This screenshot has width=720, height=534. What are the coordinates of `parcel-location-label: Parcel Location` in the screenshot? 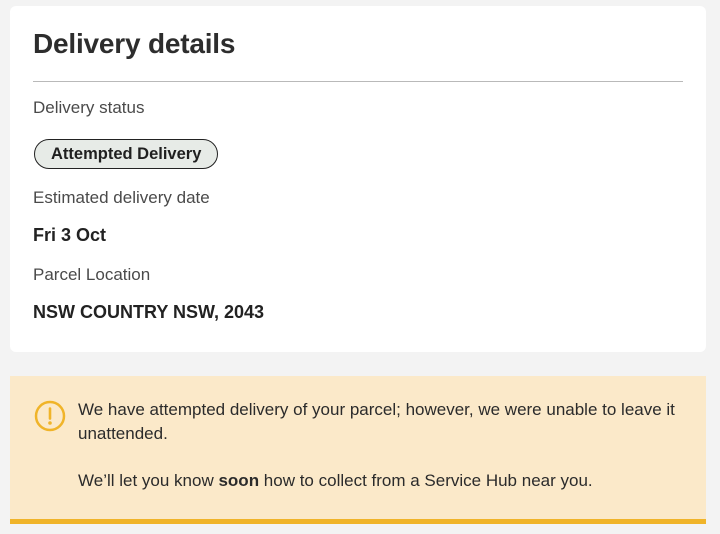 It's located at (92, 274).